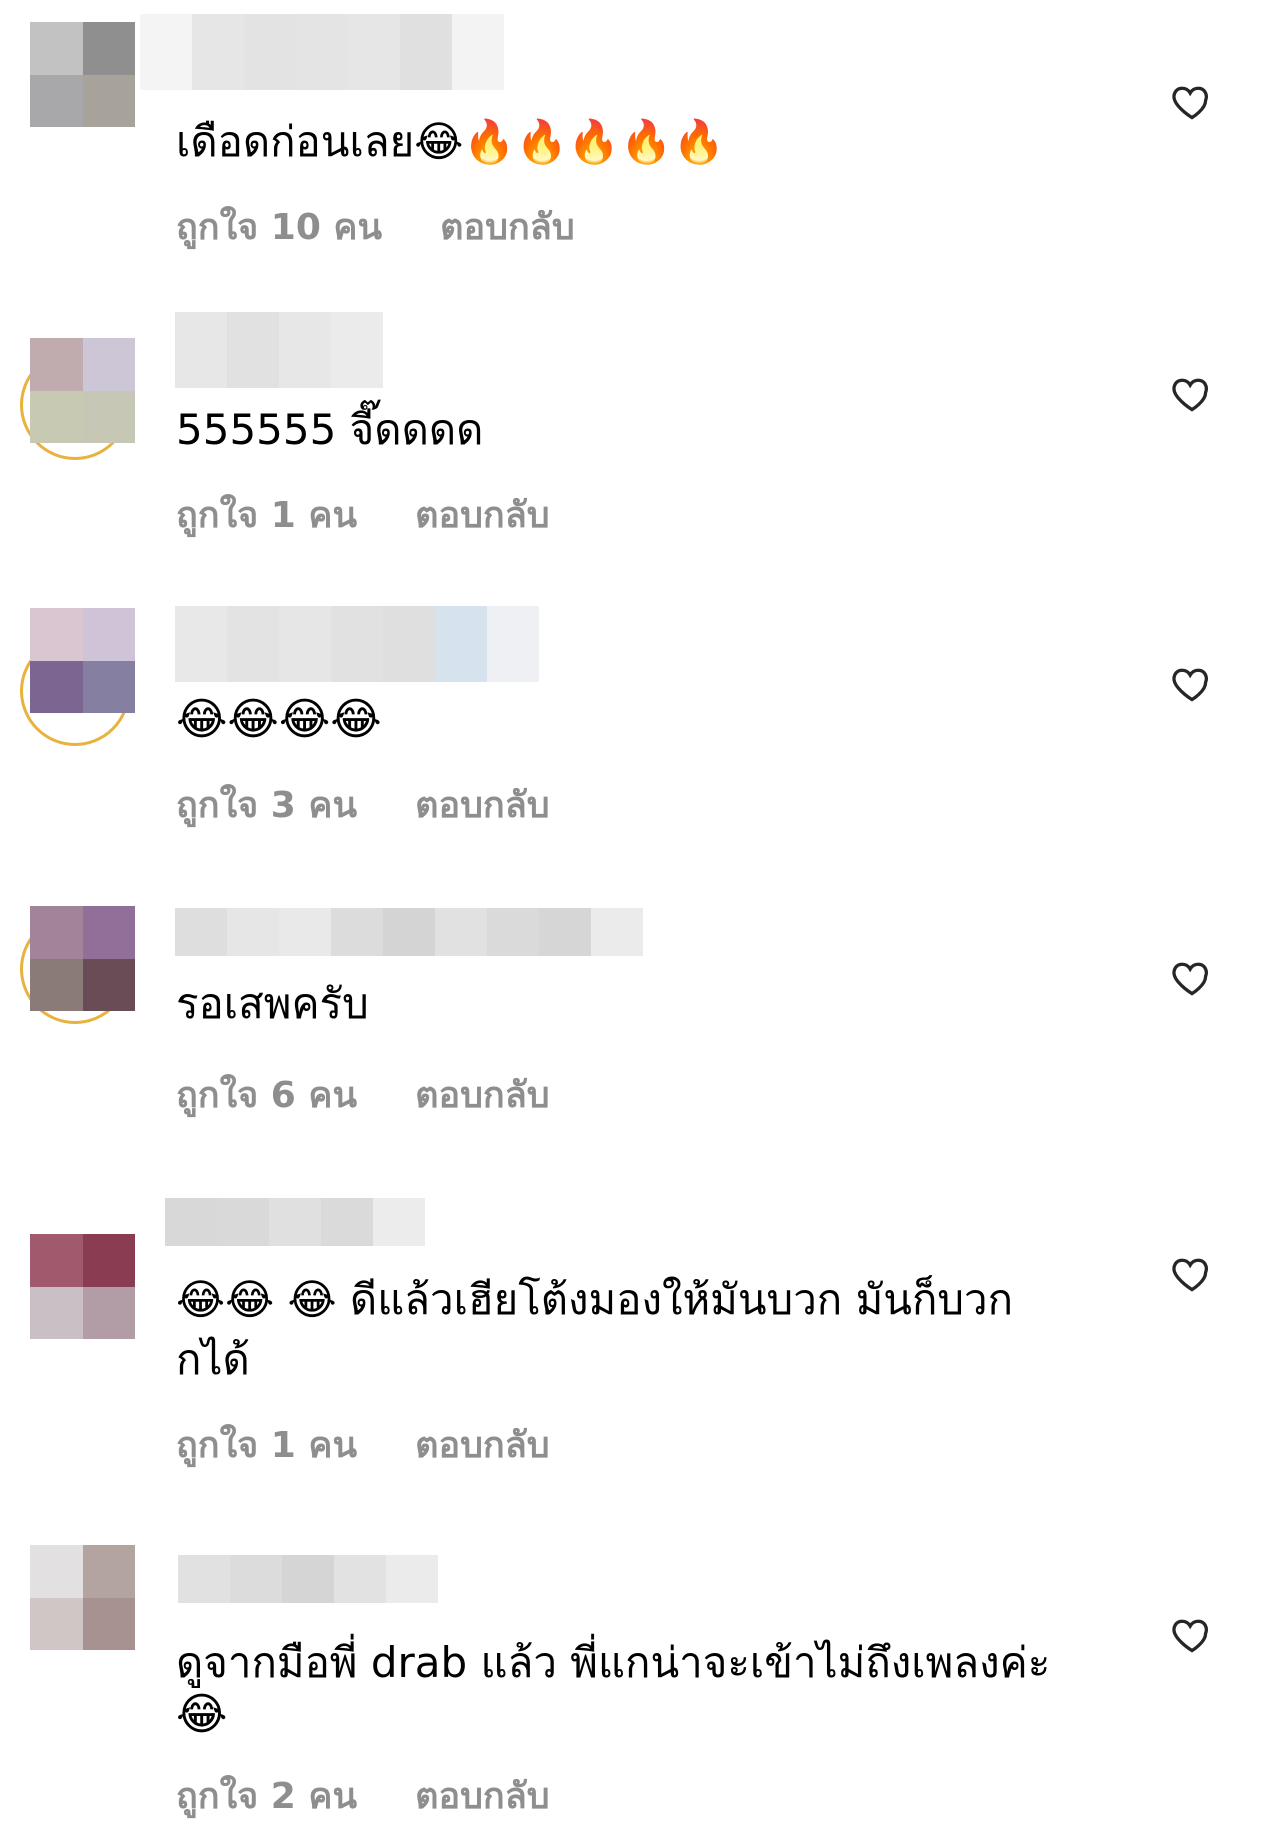 This screenshot has width=1280, height=1844. Describe the element at coordinates (202, 1714) in the screenshot. I see `comment-text-continued: 😂` at that location.